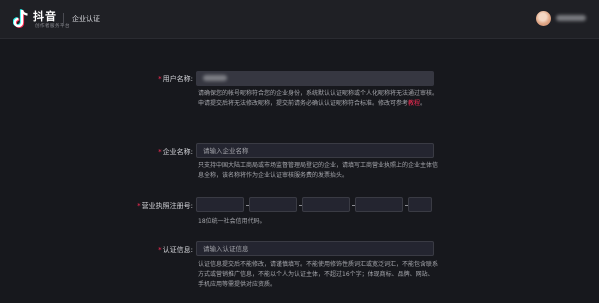  I want to click on header-divider, so click(63, 19).